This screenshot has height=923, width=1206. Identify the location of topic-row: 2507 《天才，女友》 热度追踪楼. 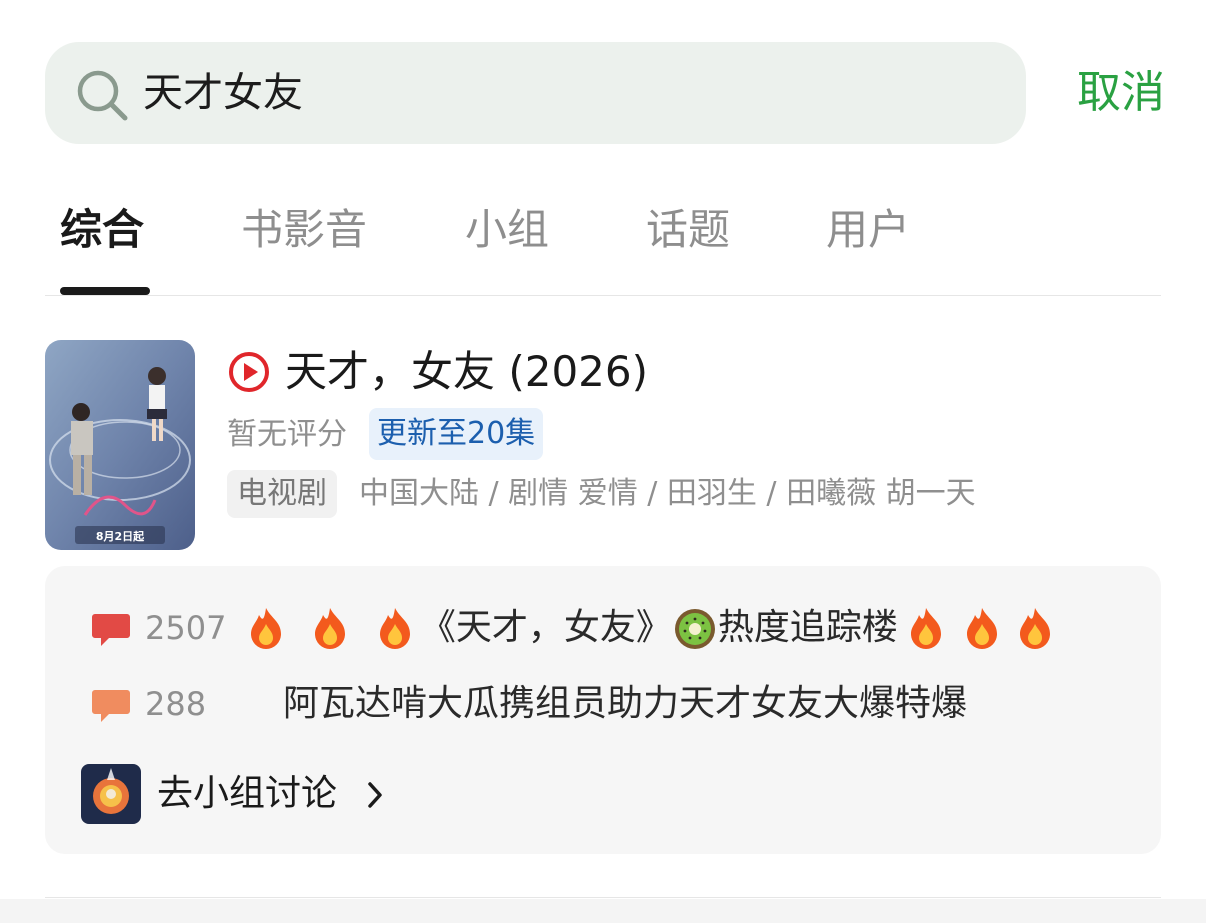
(611, 628).